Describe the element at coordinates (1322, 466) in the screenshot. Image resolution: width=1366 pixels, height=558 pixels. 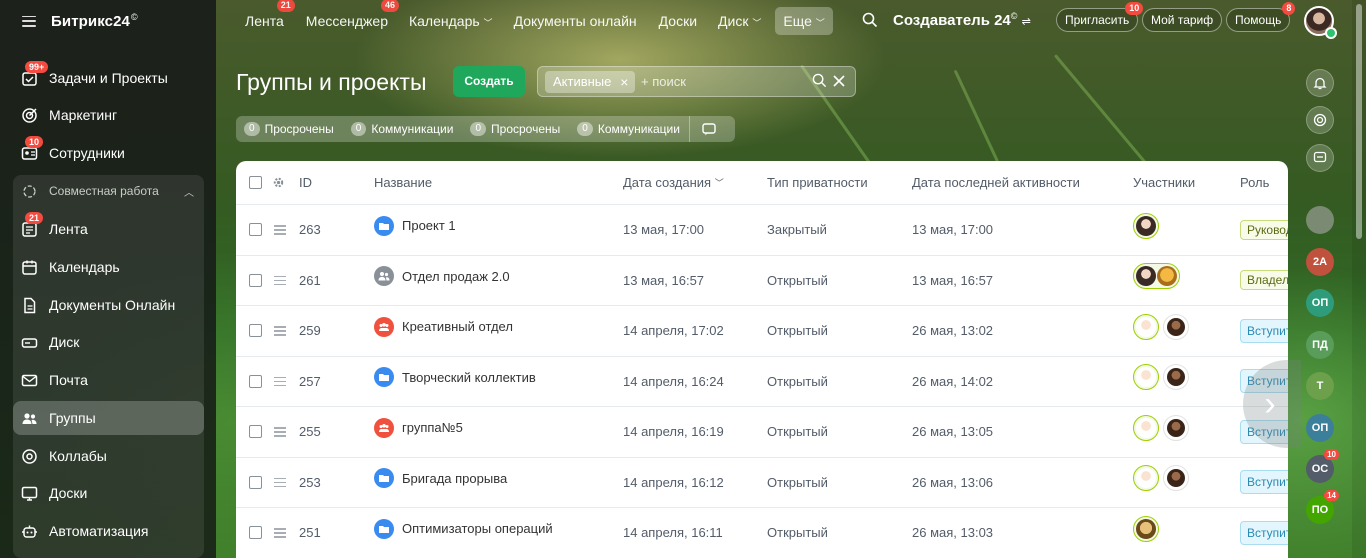
I see `chat-avatar: ОС 10` at that location.